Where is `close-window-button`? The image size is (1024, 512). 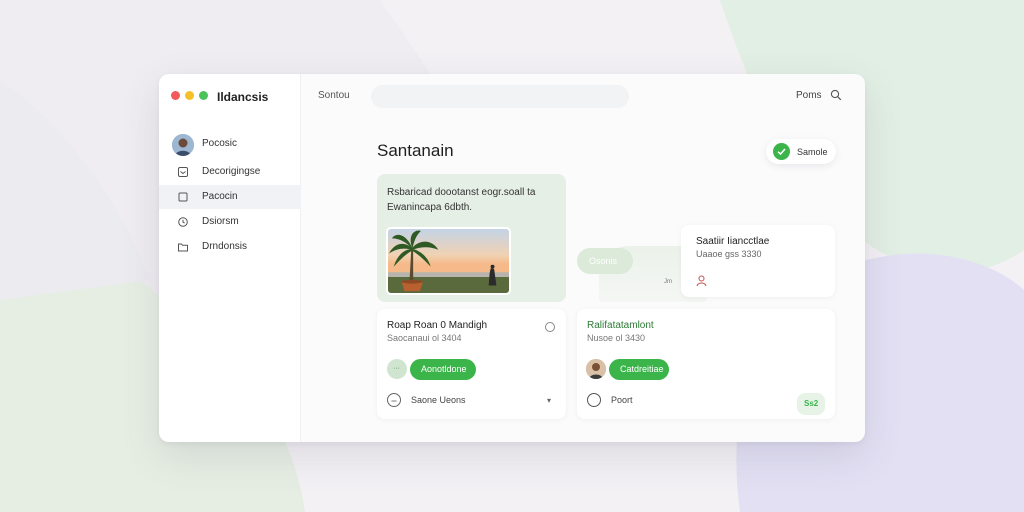
close-window-button is located at coordinates (175, 95).